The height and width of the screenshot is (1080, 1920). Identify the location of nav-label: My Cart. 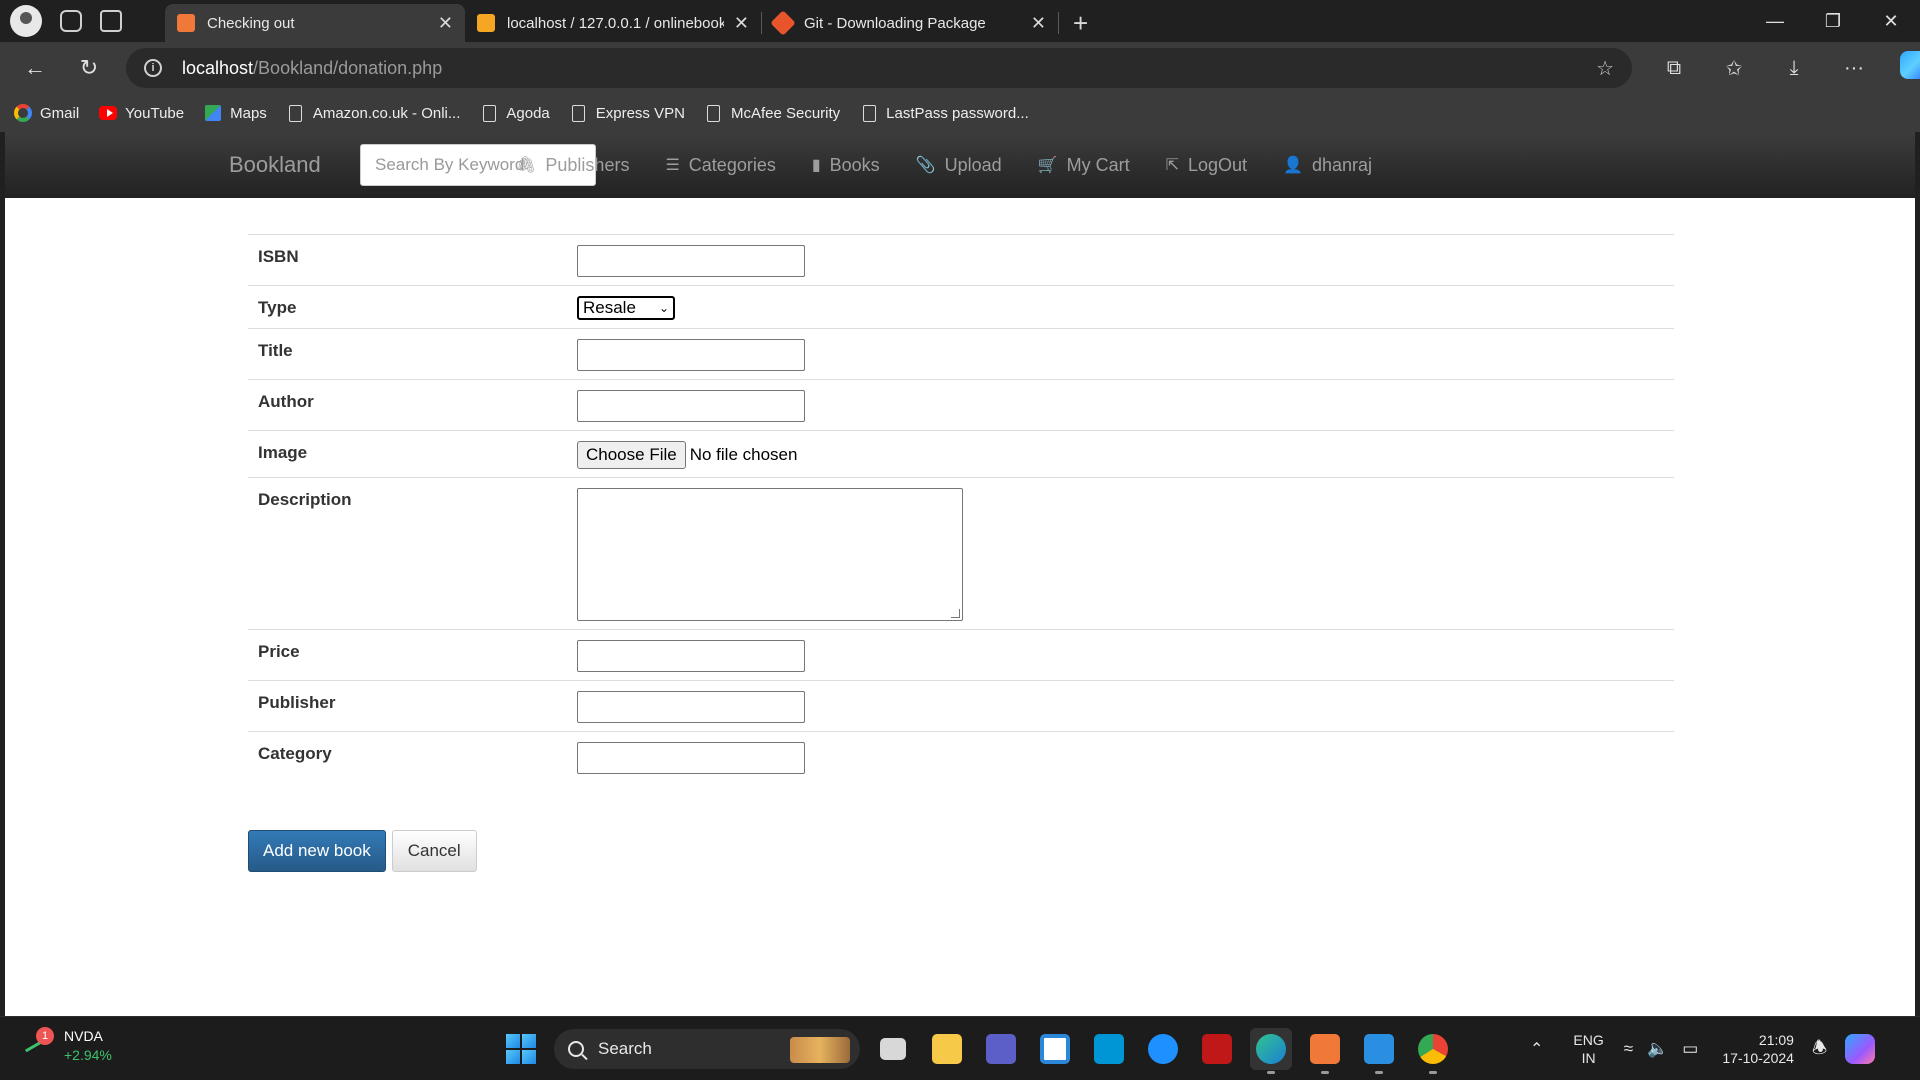
(1098, 164).